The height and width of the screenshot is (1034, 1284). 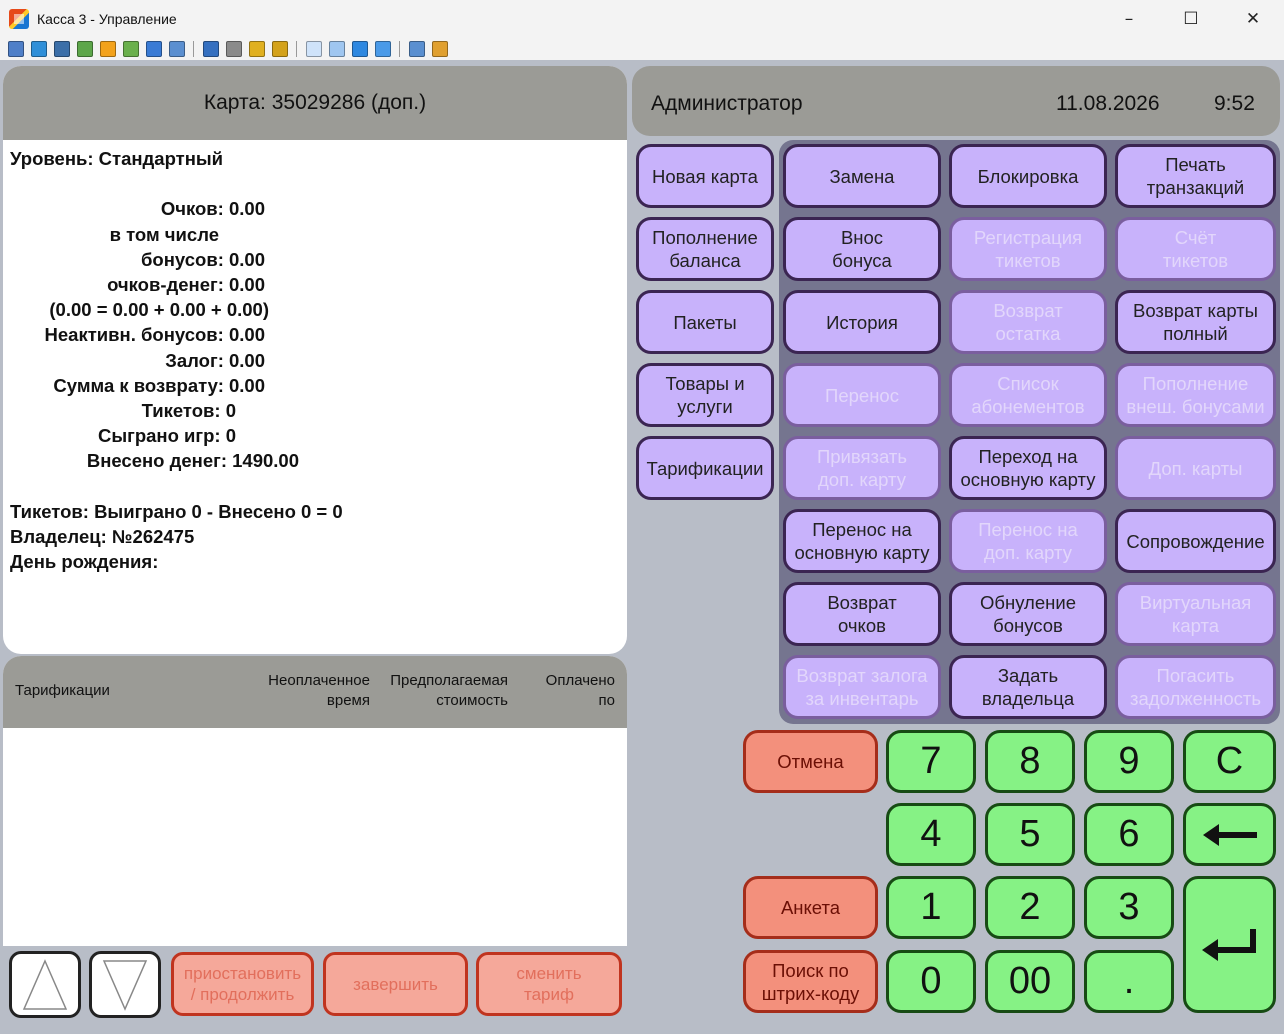 What do you see at coordinates (1195, 249) in the screenshot?
I see `count-tickets-button: Счёт тикетов` at bounding box center [1195, 249].